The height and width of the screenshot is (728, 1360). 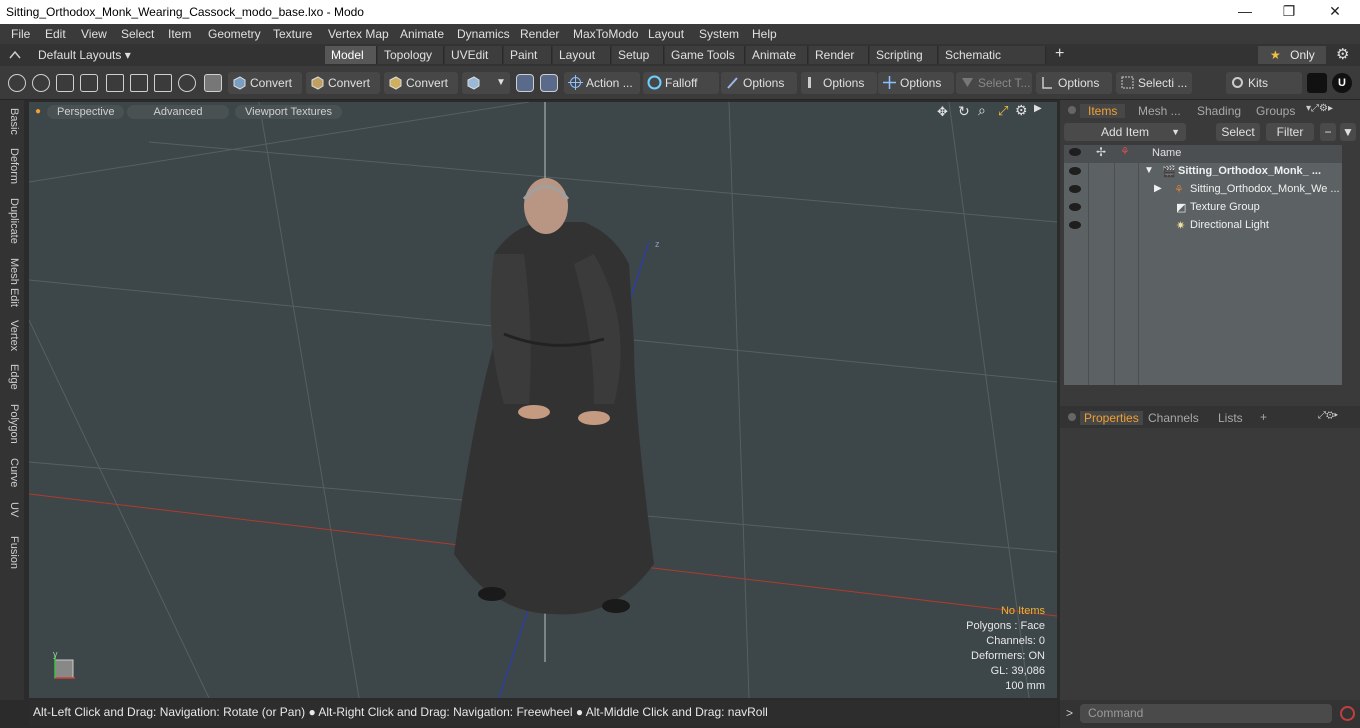 I want to click on viewport-tab-perspective: Perspective, so click(x=86, y=112).